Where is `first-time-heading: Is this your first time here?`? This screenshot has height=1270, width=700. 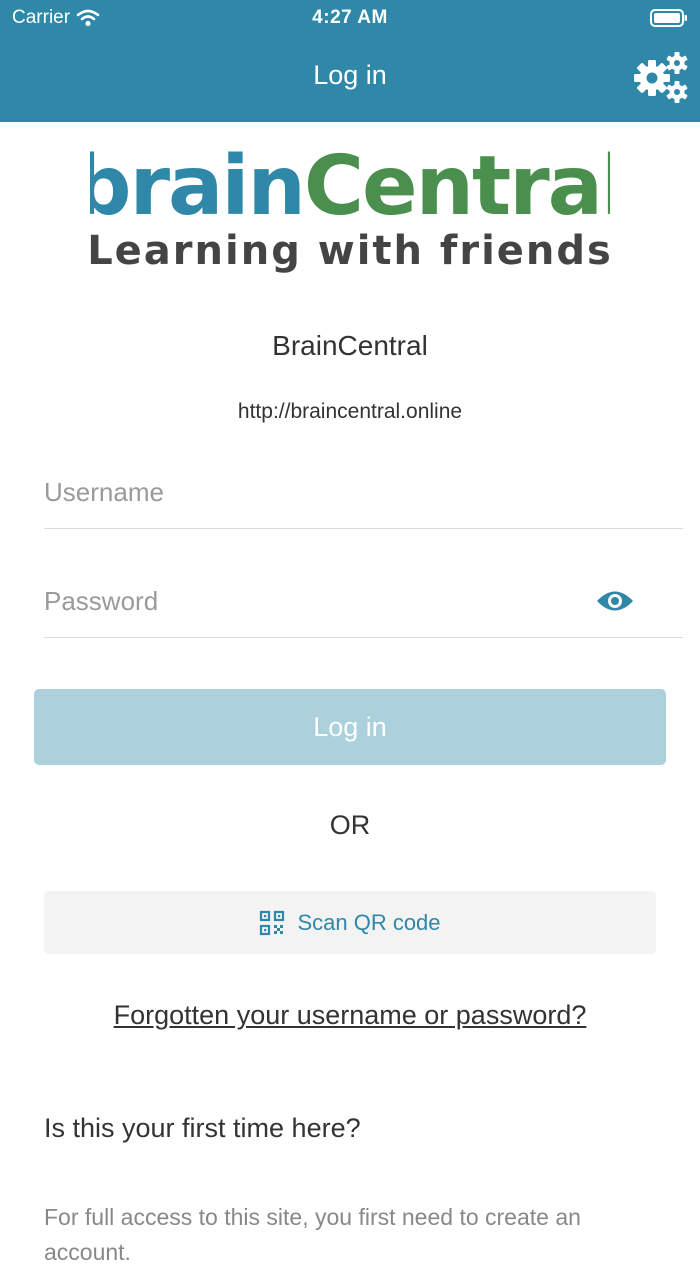 first-time-heading: Is this your first time here? is located at coordinates (202, 1128).